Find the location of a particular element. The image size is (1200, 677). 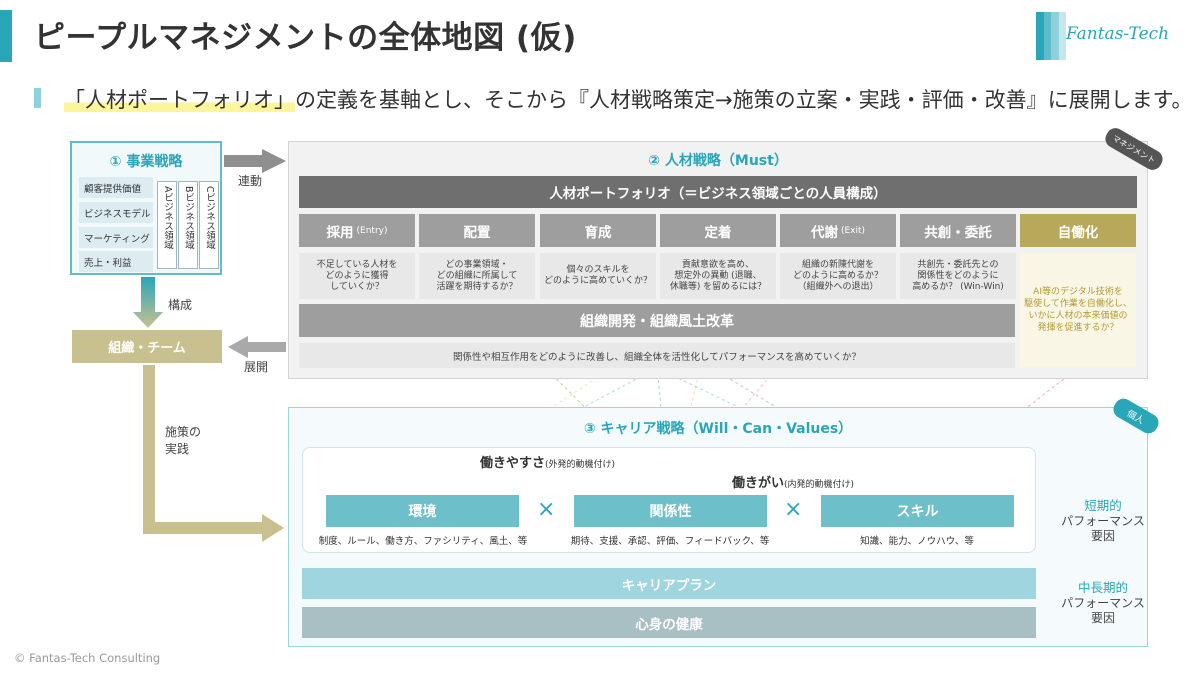

function-retention: 定着 is located at coordinates (718, 230).